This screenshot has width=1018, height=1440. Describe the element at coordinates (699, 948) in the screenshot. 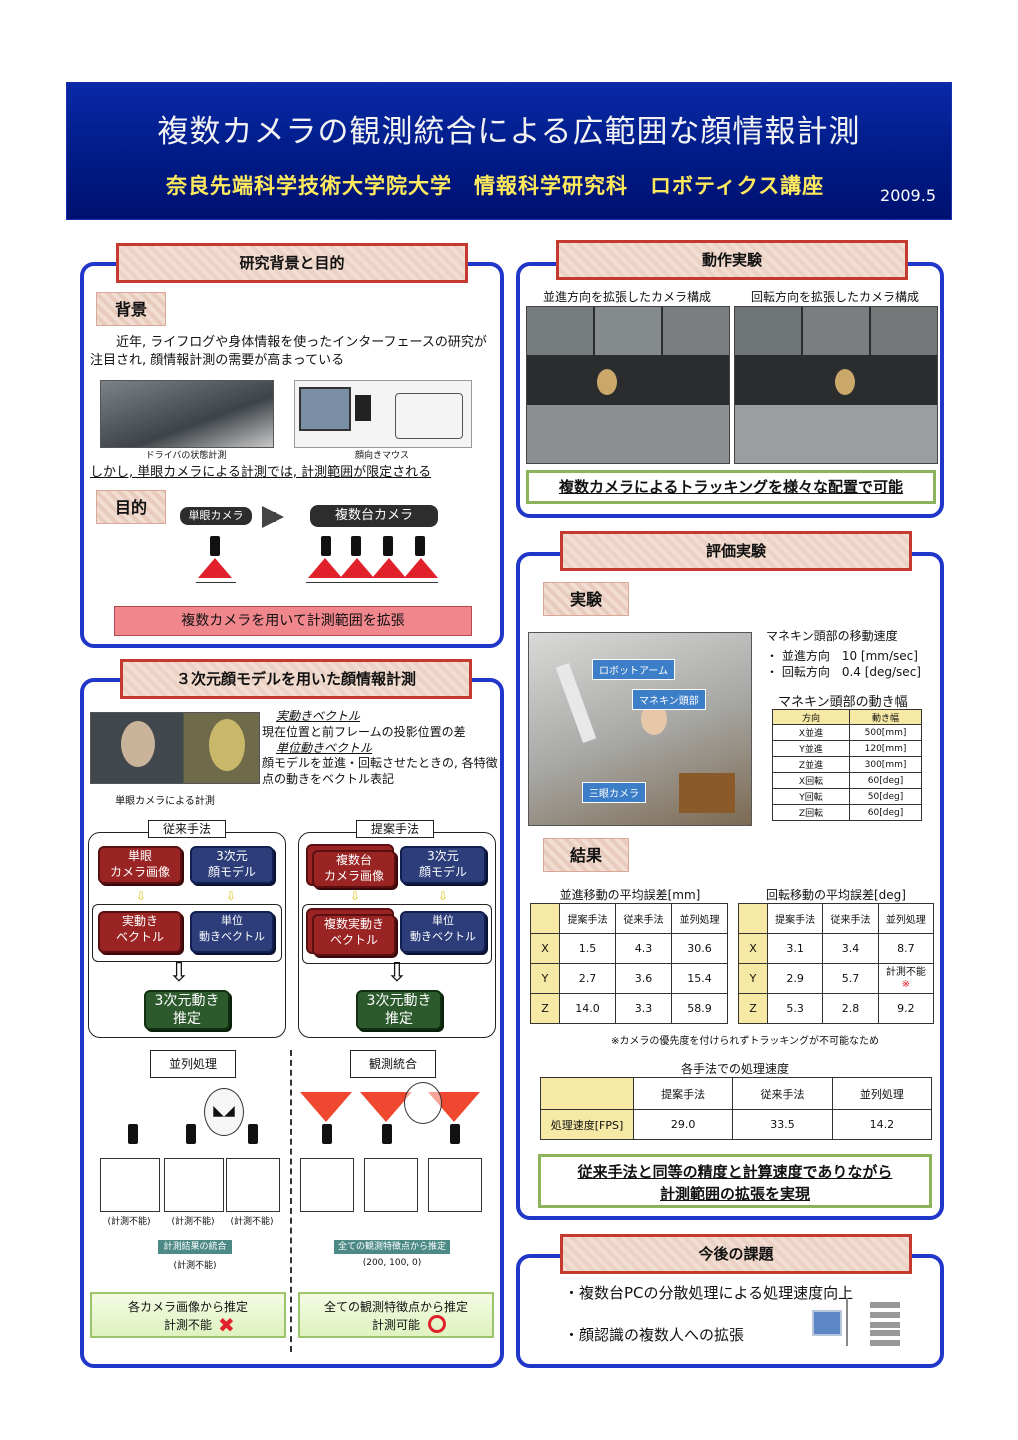

I see `table-cell: 30.6` at that location.